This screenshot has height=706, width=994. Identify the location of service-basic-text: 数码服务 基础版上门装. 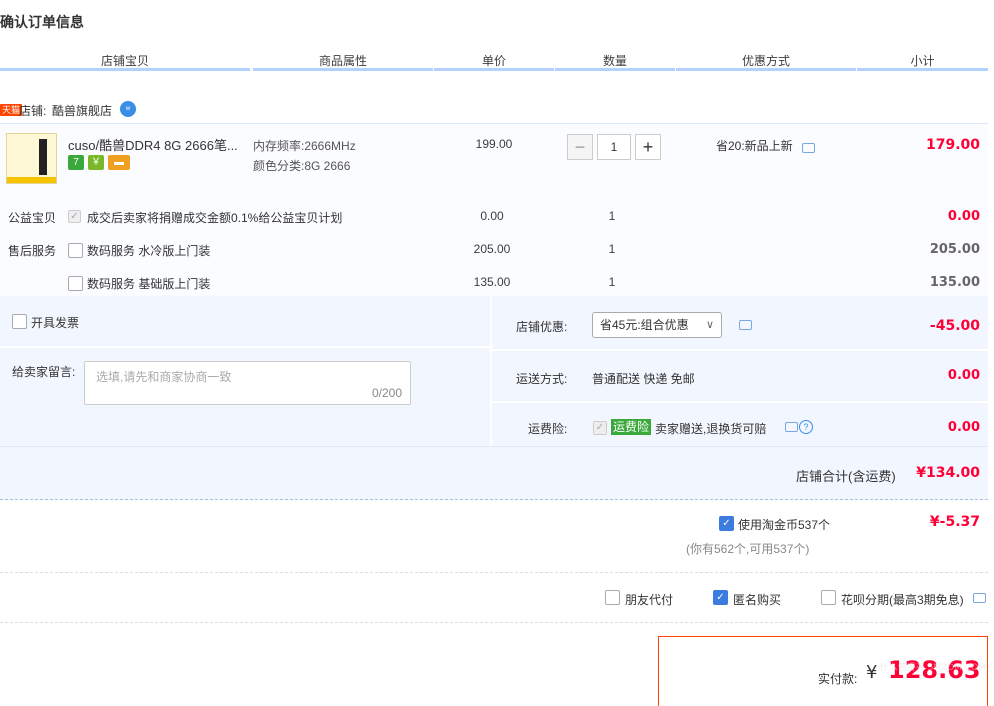
(149, 284).